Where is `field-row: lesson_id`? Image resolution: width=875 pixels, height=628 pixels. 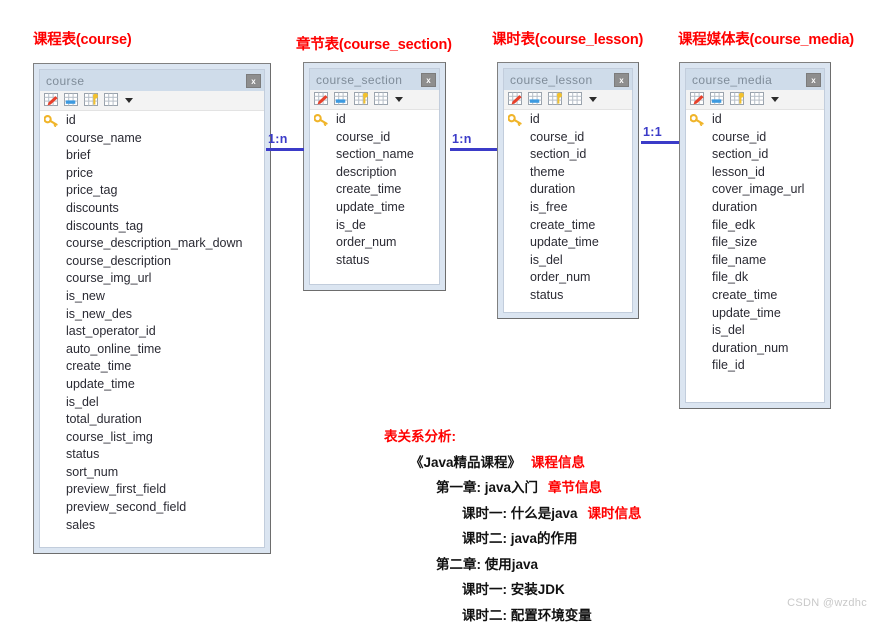
field-row: lesson_id is located at coordinates (755, 173).